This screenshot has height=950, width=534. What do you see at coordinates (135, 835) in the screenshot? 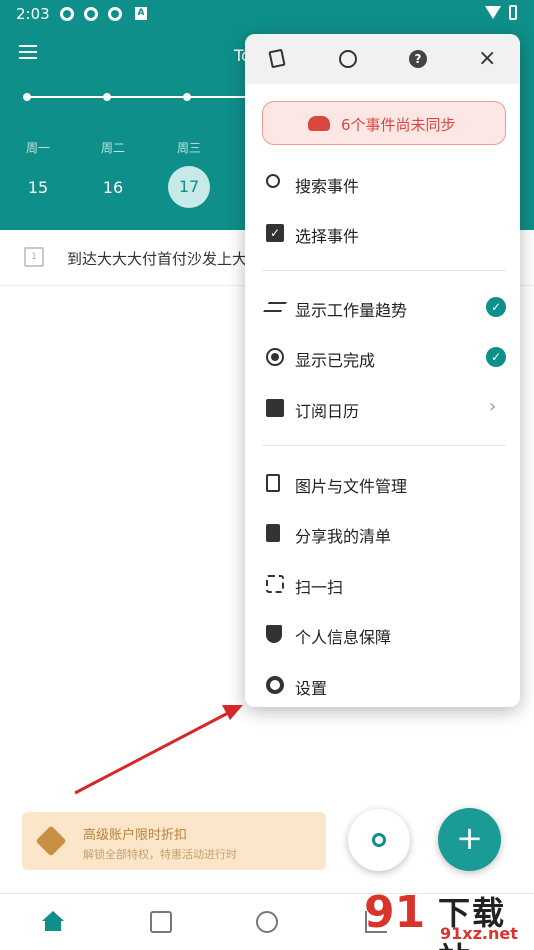
I see `promo-title: 高级账户限时折扣` at bounding box center [135, 835].